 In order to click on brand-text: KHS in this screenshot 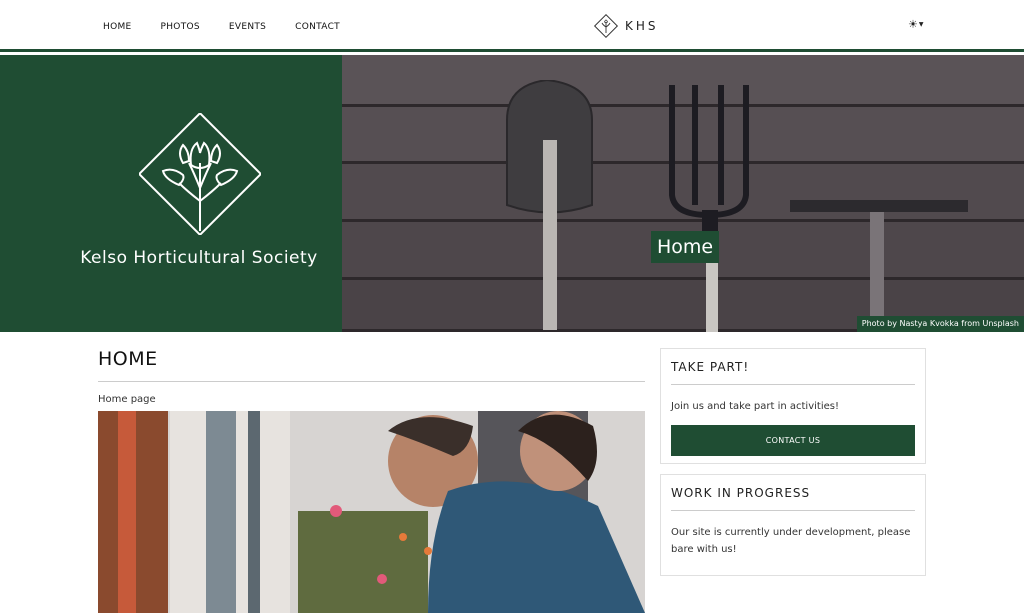, I will do `click(642, 26)`.